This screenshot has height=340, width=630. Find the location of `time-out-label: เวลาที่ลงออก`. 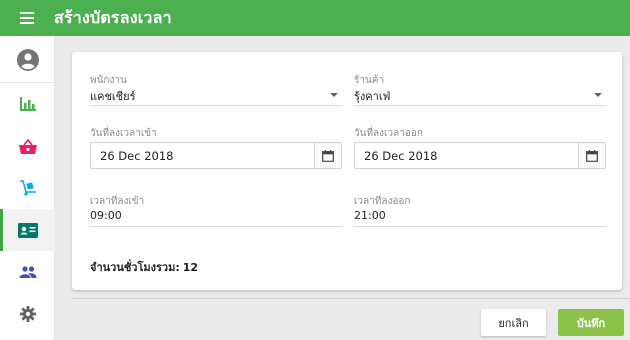

time-out-label: เวลาที่ลงออก is located at coordinates (382, 201).